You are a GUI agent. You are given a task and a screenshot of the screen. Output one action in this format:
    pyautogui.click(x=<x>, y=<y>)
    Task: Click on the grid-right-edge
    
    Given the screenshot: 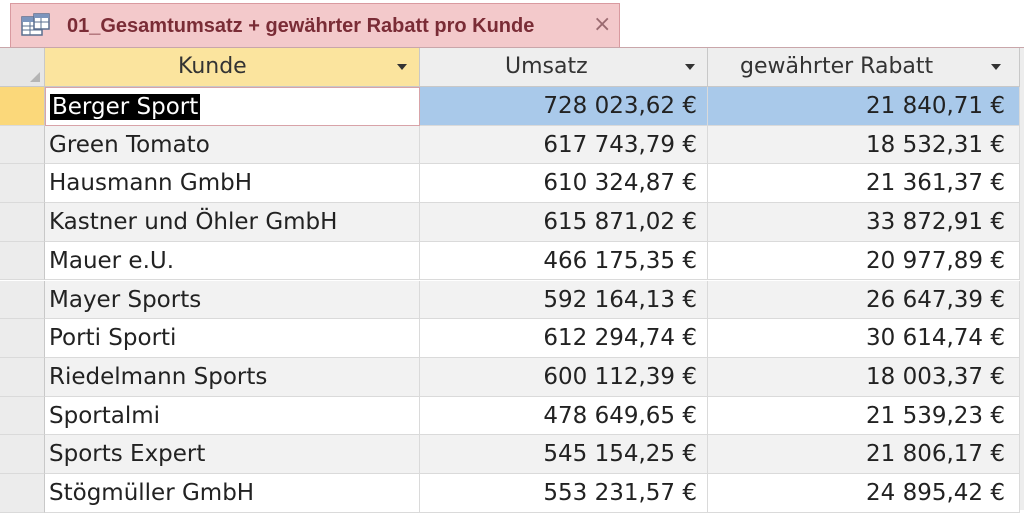 What is the action you would take?
    pyautogui.click(x=1022, y=279)
    